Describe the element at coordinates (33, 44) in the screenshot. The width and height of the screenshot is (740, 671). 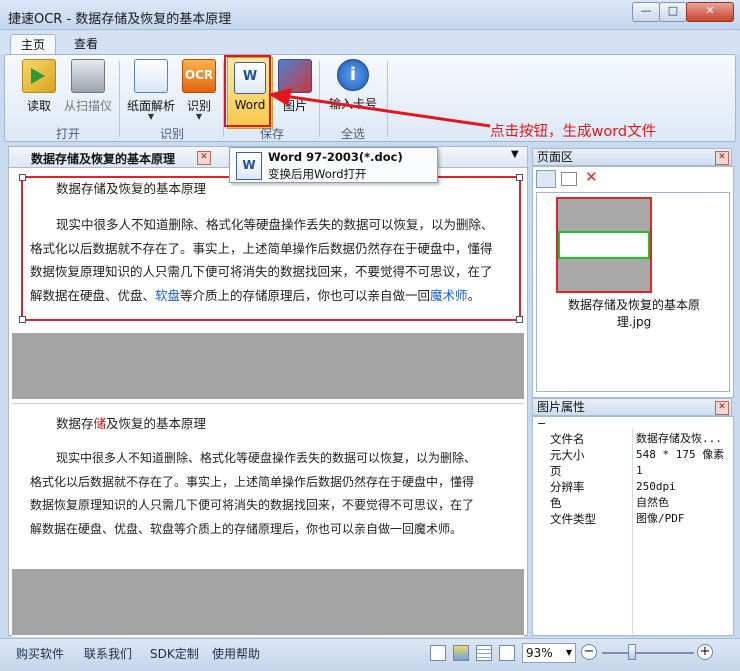
I see `tab-home: 主页` at that location.